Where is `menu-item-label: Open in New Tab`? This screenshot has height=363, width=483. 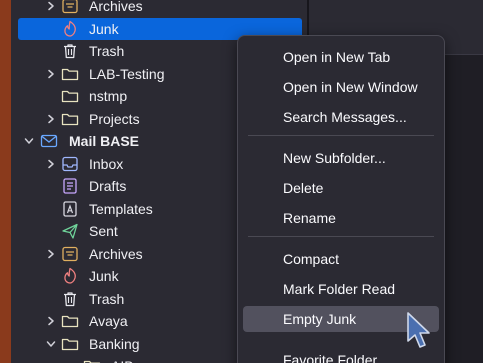 menu-item-label: Open in New Tab is located at coordinates (337, 57).